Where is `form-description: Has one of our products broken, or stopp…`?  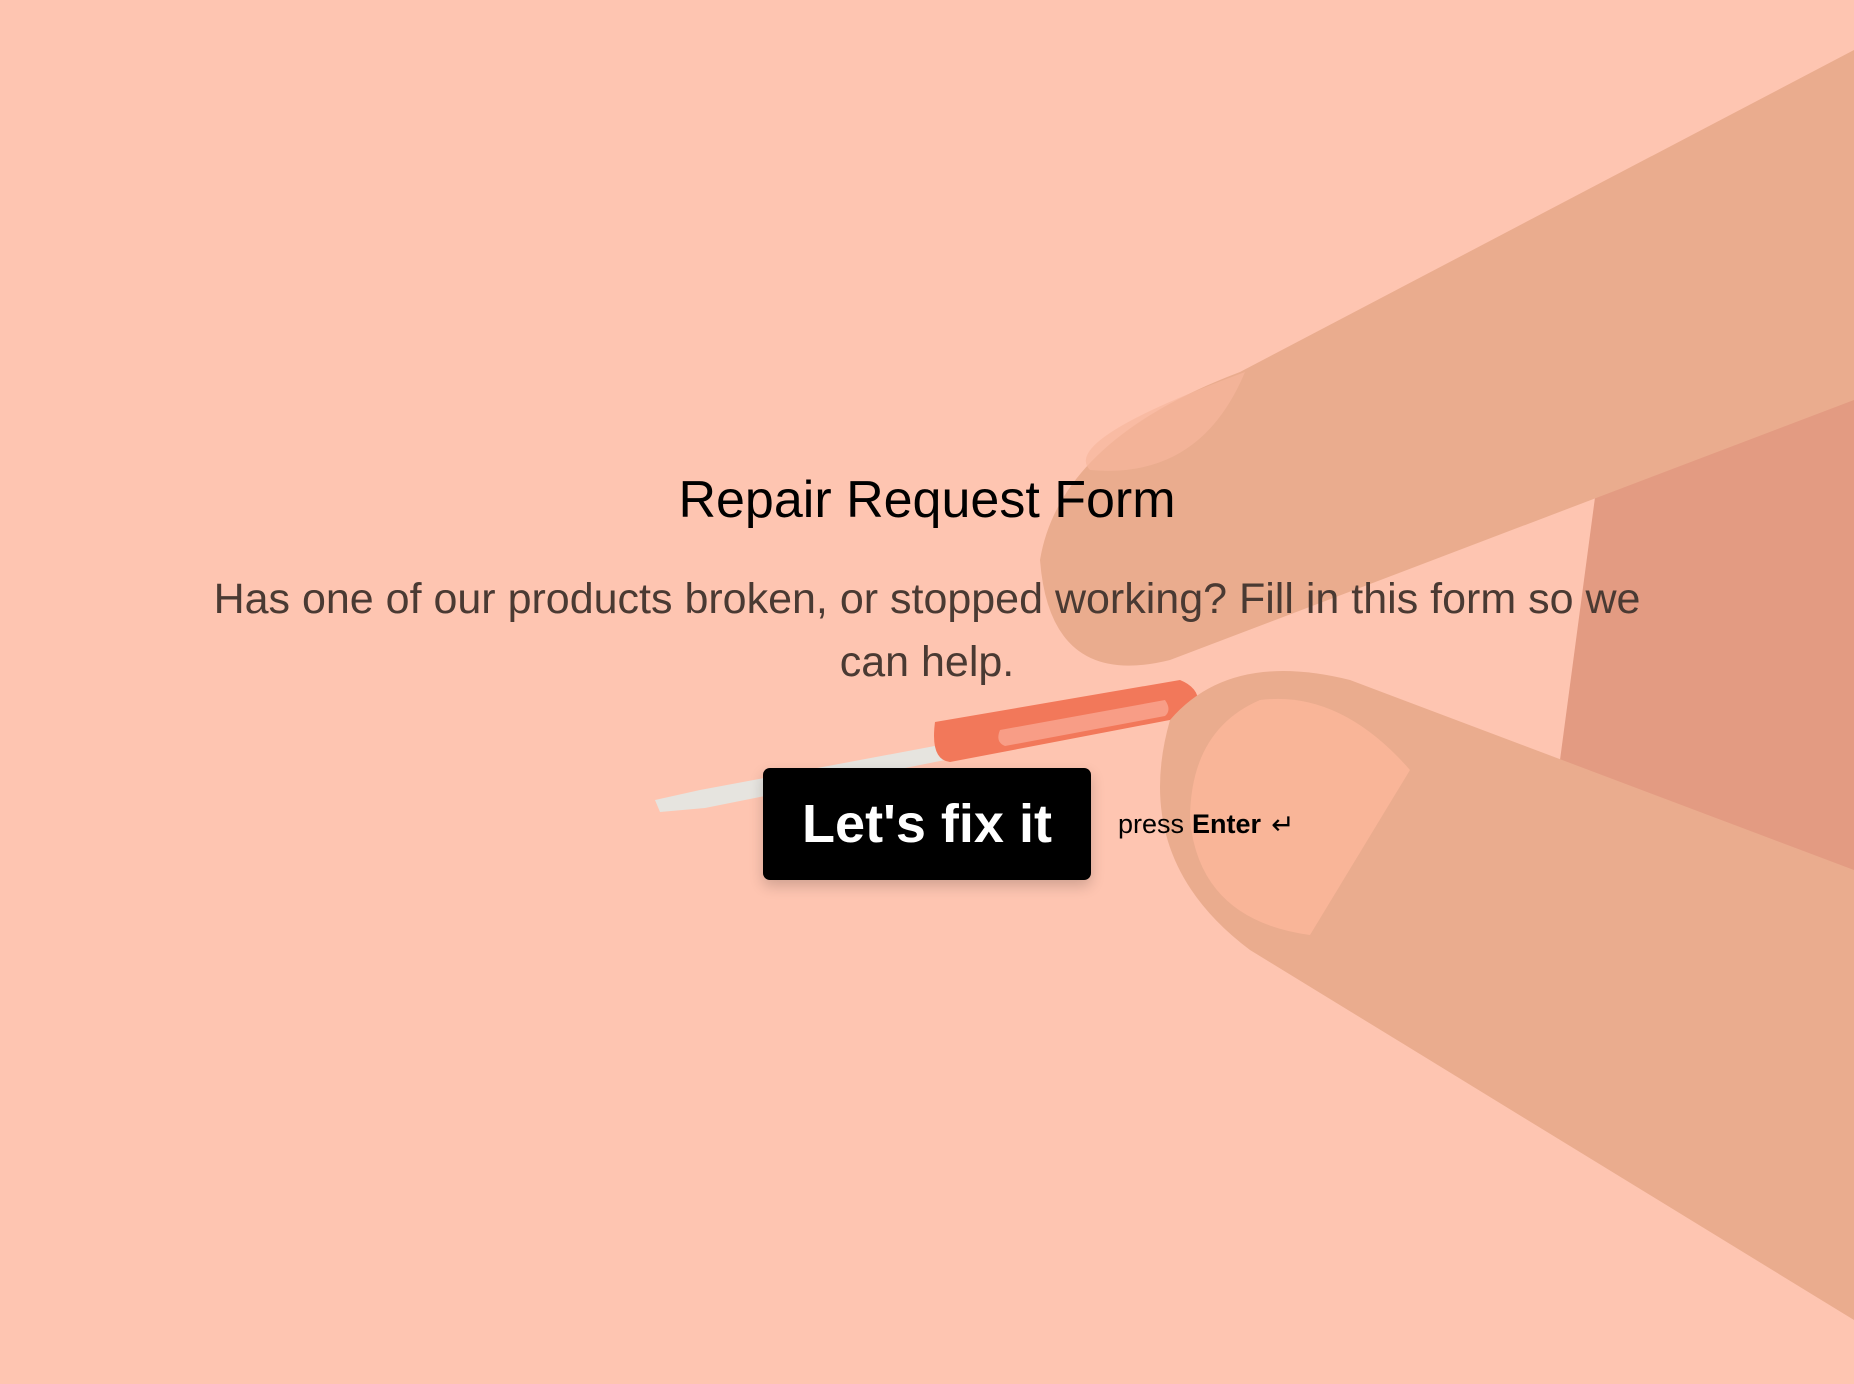 form-description: Has one of our products broken, or stopp… is located at coordinates (927, 630).